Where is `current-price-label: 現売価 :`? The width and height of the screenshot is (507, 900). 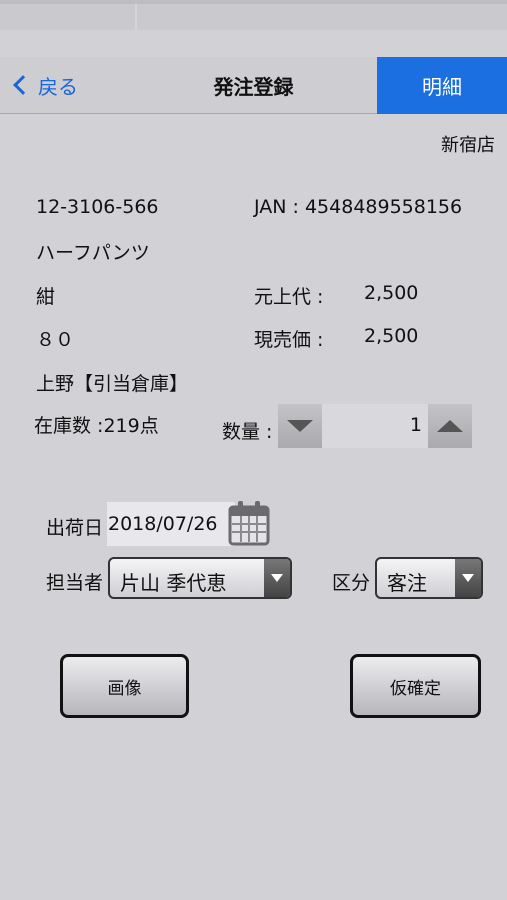
current-price-label: 現売価 : is located at coordinates (289, 340).